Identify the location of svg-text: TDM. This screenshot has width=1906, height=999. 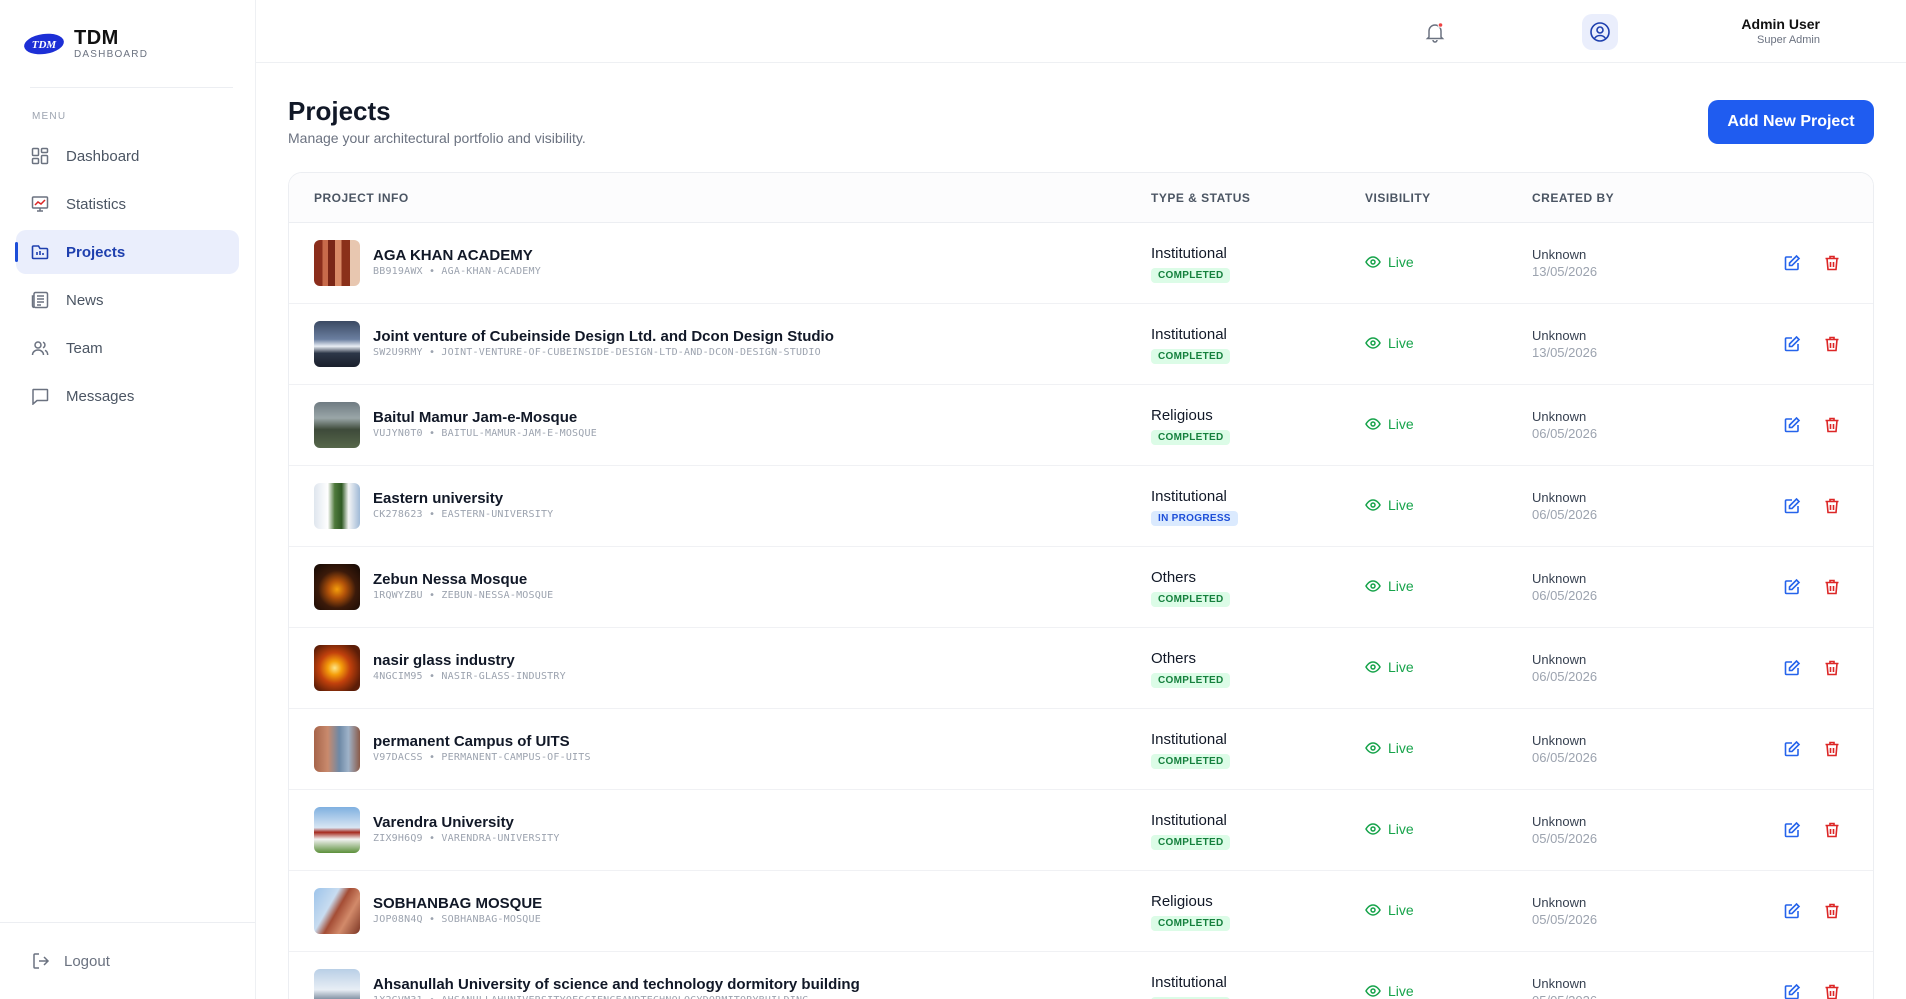
(45, 45).